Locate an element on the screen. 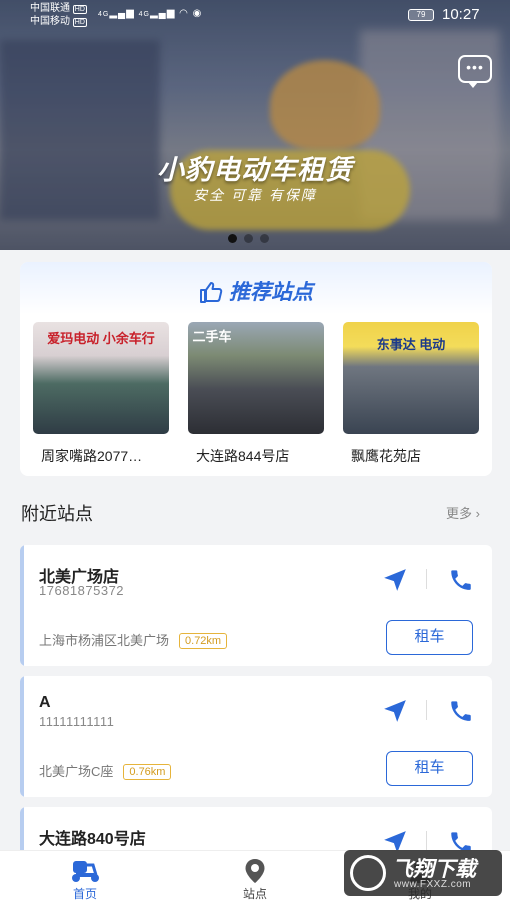 This screenshot has width=510, height=907. chevron-right-icon: › is located at coordinates (477, 513).